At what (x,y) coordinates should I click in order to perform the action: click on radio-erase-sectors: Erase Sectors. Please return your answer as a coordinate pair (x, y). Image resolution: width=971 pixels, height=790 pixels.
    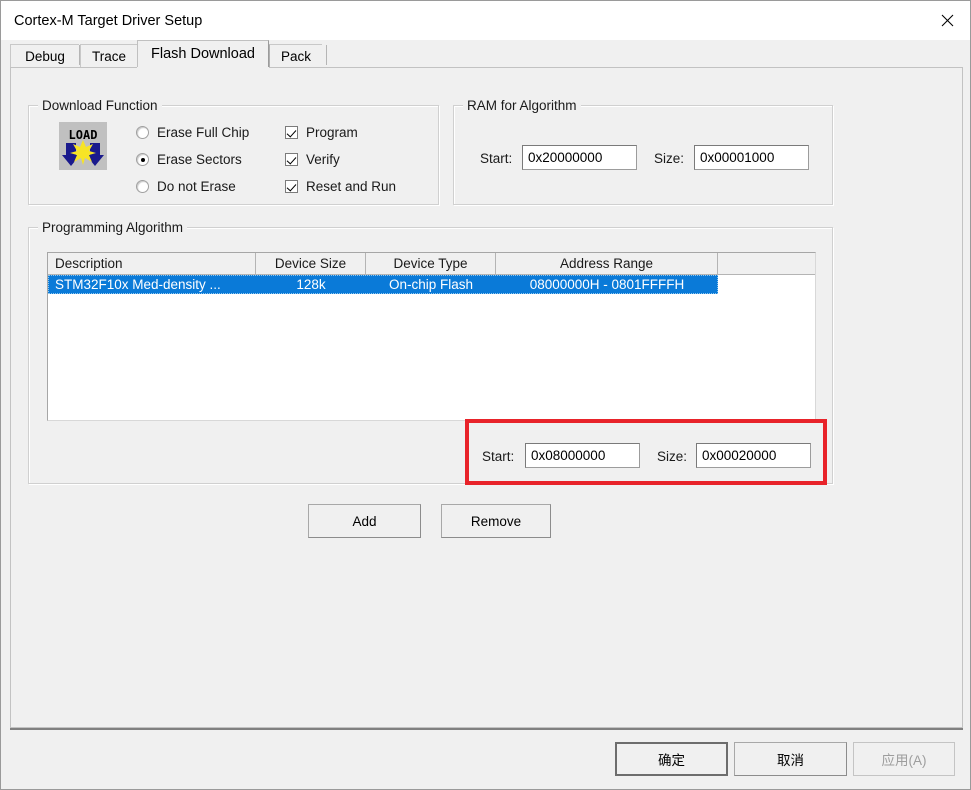
    Looking at the image, I should click on (189, 159).